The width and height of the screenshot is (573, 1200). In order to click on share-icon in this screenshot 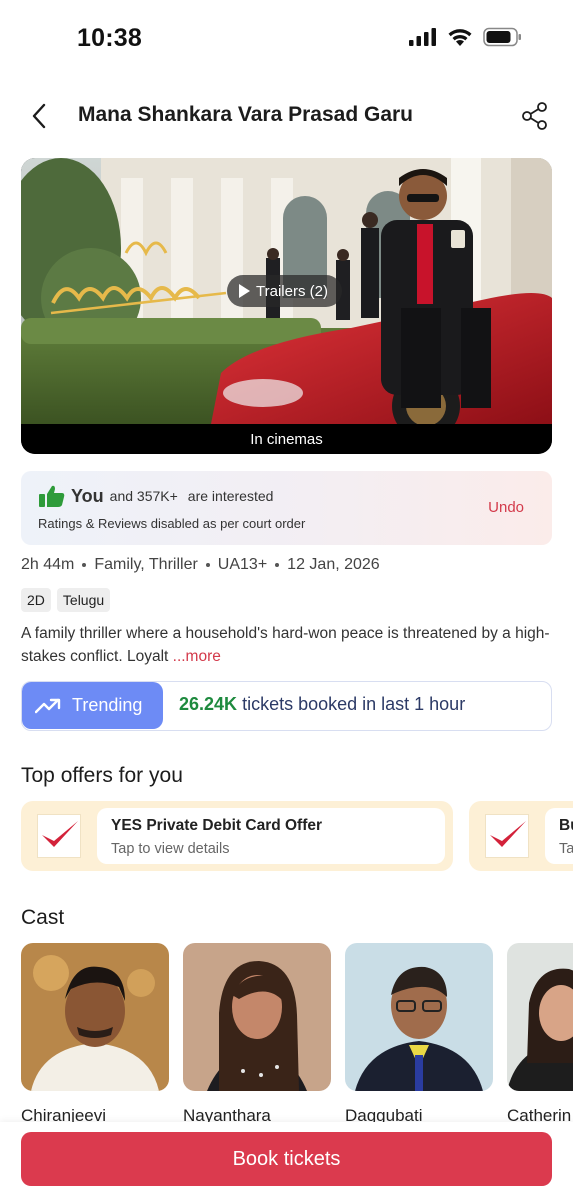, I will do `click(534, 116)`.